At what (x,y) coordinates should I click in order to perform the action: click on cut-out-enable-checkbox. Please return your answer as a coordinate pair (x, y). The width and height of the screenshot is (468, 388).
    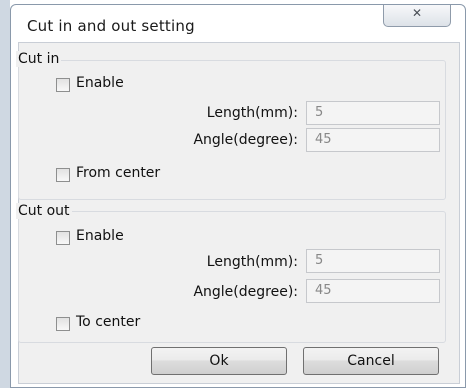
    Looking at the image, I should click on (63, 238).